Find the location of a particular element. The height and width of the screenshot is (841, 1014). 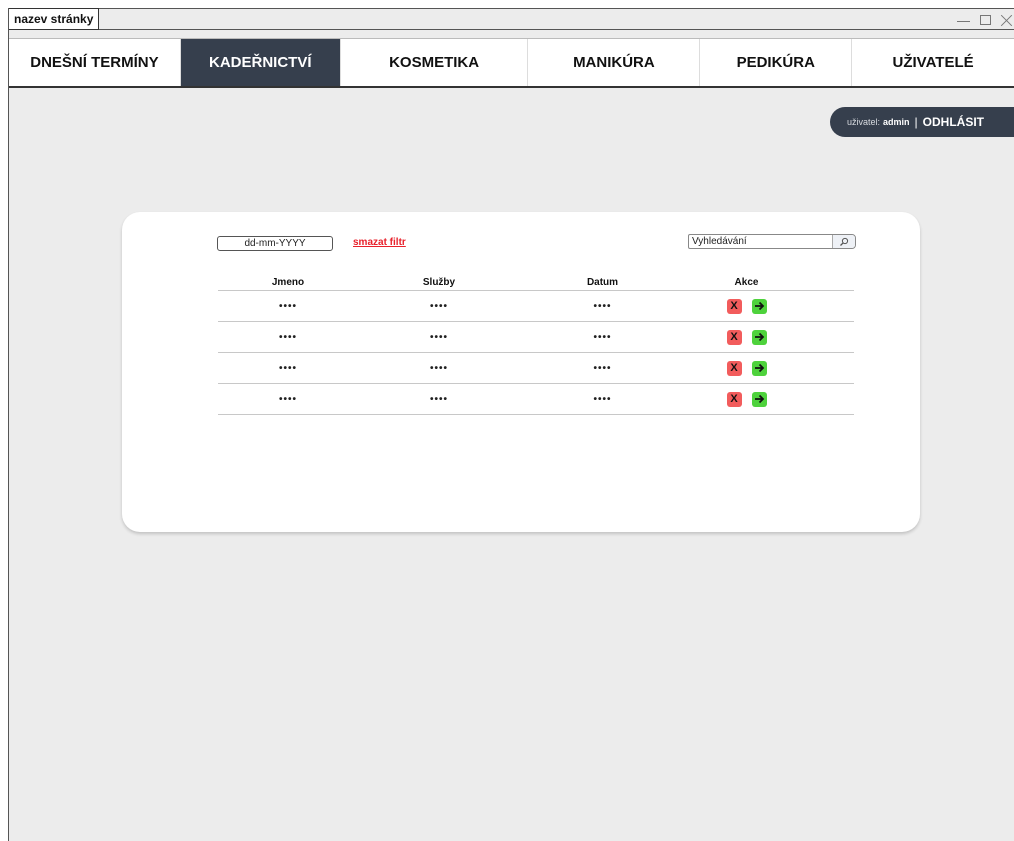

header-service: Služby is located at coordinates (439, 282).